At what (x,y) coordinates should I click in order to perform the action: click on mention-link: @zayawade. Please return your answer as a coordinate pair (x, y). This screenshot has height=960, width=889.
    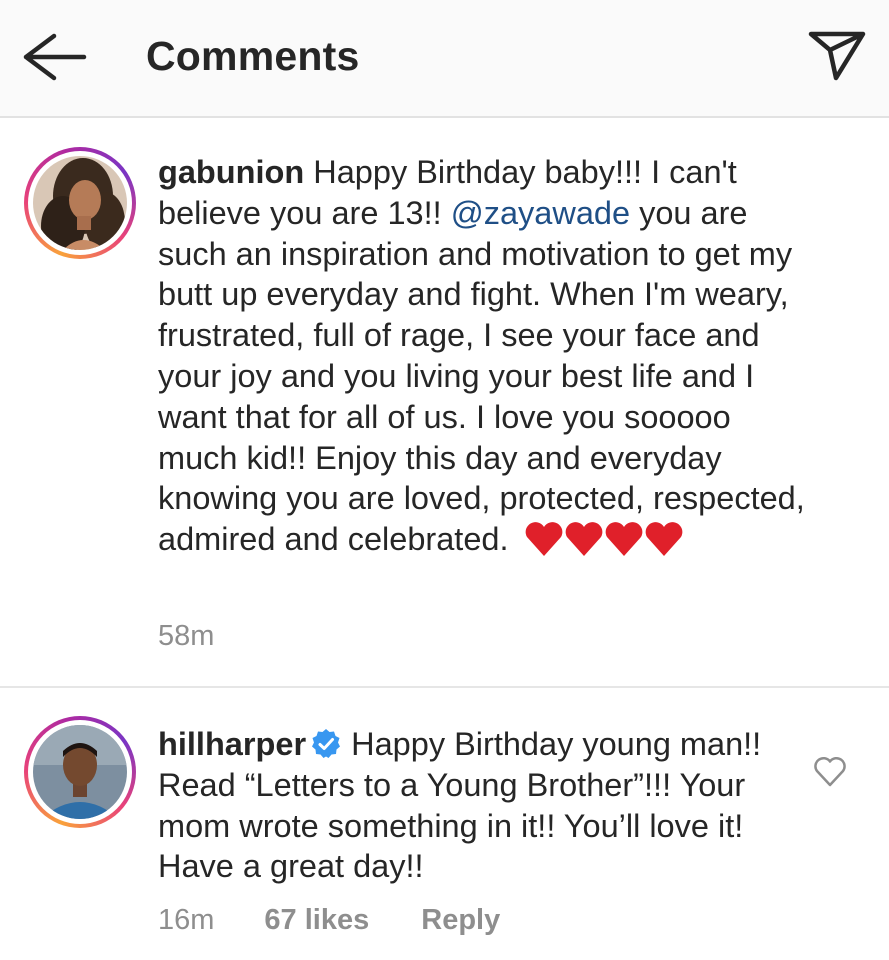
    Looking at the image, I should click on (540, 213).